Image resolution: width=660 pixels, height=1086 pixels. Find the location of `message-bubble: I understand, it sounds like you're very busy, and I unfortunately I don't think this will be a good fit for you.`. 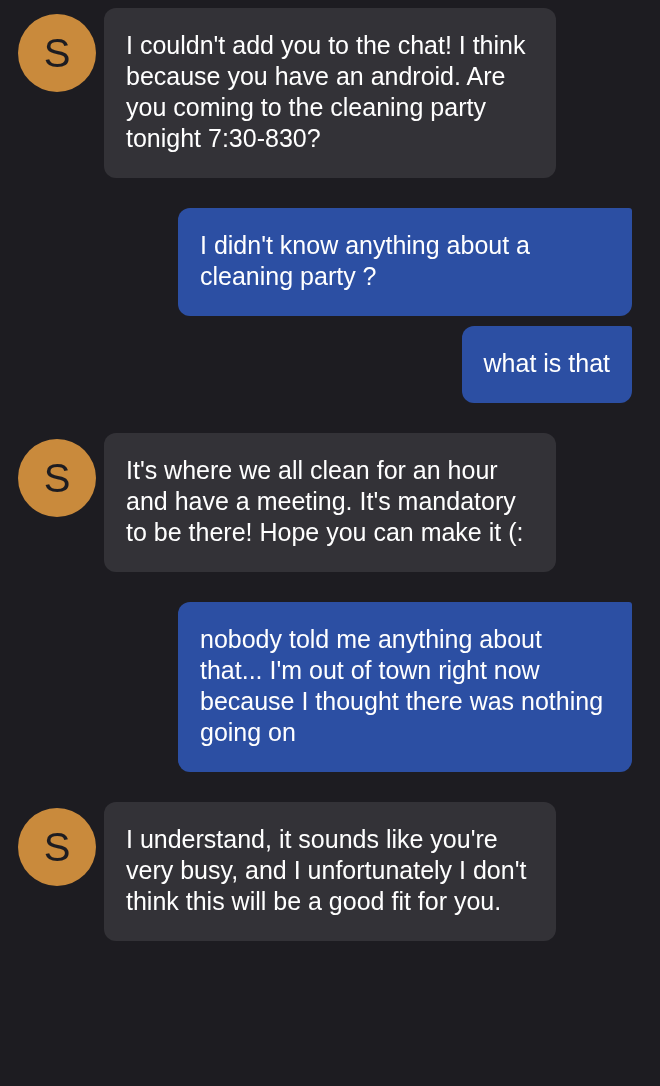

message-bubble: I understand, it sounds like you're very busy, and I unfortunately I don't think this will be a good fit for you. is located at coordinates (330, 871).